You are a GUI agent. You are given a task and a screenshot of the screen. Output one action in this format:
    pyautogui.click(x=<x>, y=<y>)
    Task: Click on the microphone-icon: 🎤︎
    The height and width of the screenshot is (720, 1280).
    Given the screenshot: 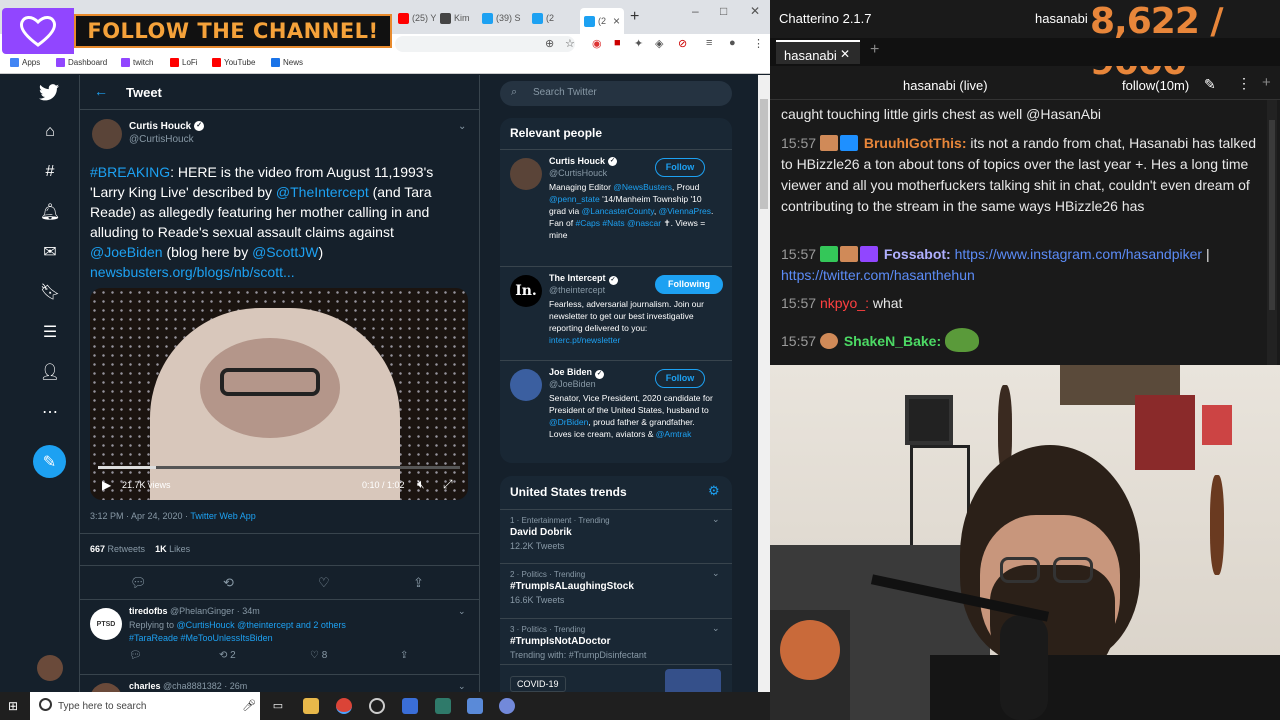 What is the action you would take?
    pyautogui.click(x=249, y=705)
    